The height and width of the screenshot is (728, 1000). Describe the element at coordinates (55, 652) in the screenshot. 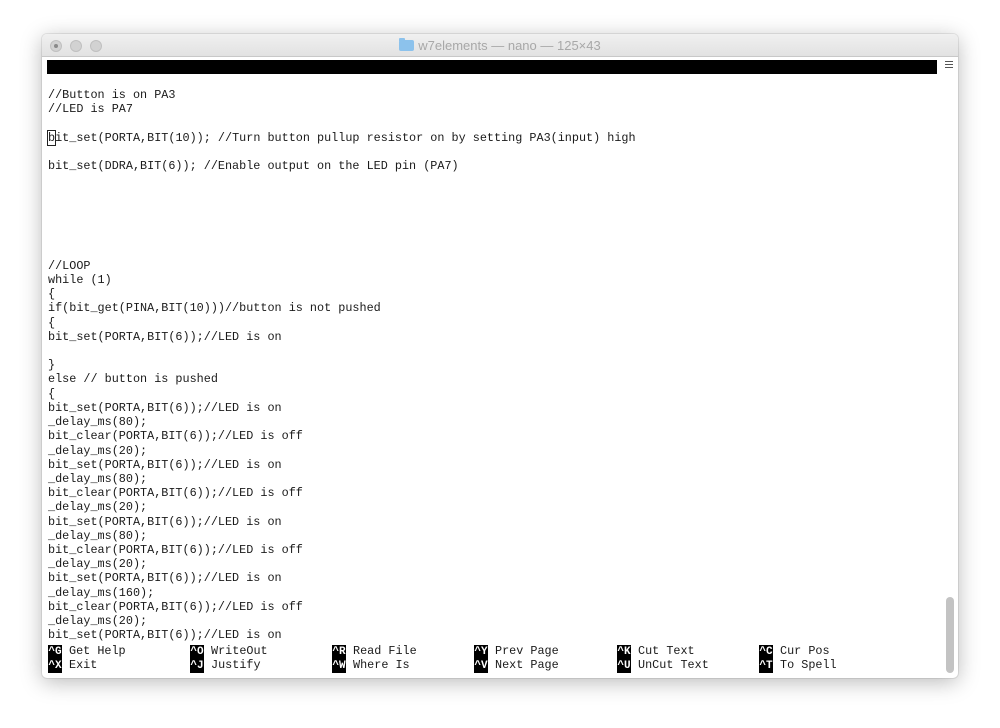

I see `shortcut-key: ^G` at that location.